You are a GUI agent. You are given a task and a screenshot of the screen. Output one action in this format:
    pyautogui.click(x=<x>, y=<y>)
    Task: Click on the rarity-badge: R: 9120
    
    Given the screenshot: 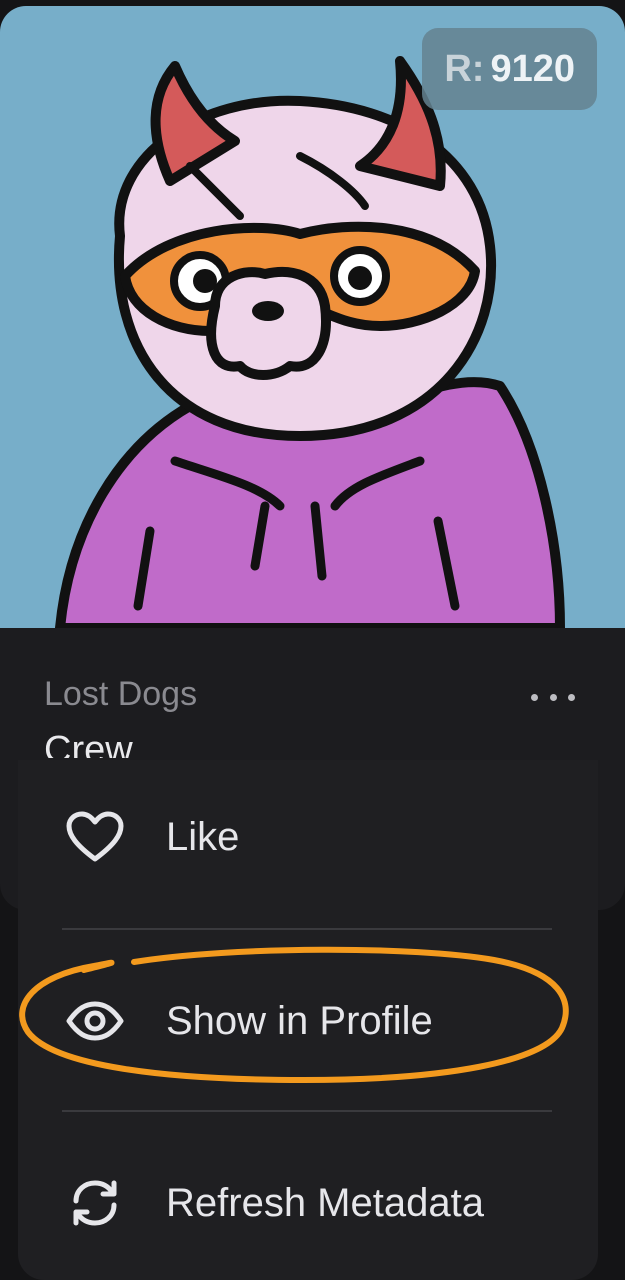 What is the action you would take?
    pyautogui.click(x=509, y=69)
    